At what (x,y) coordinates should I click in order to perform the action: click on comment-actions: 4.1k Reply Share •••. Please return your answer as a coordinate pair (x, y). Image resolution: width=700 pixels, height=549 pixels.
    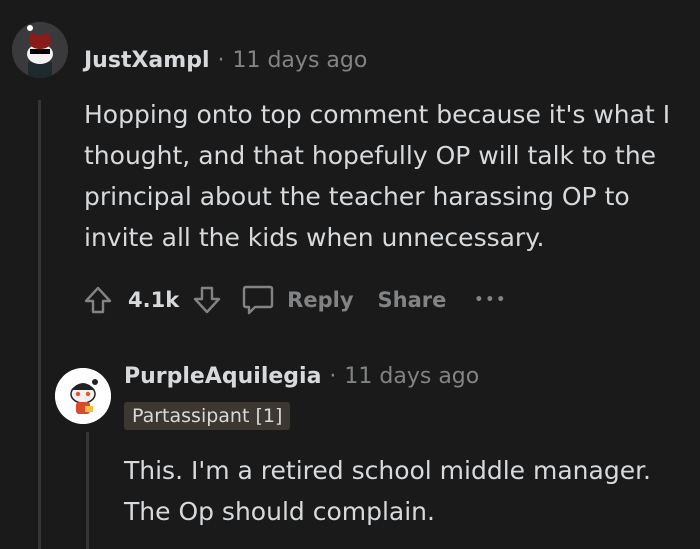
    Looking at the image, I should click on (293, 300).